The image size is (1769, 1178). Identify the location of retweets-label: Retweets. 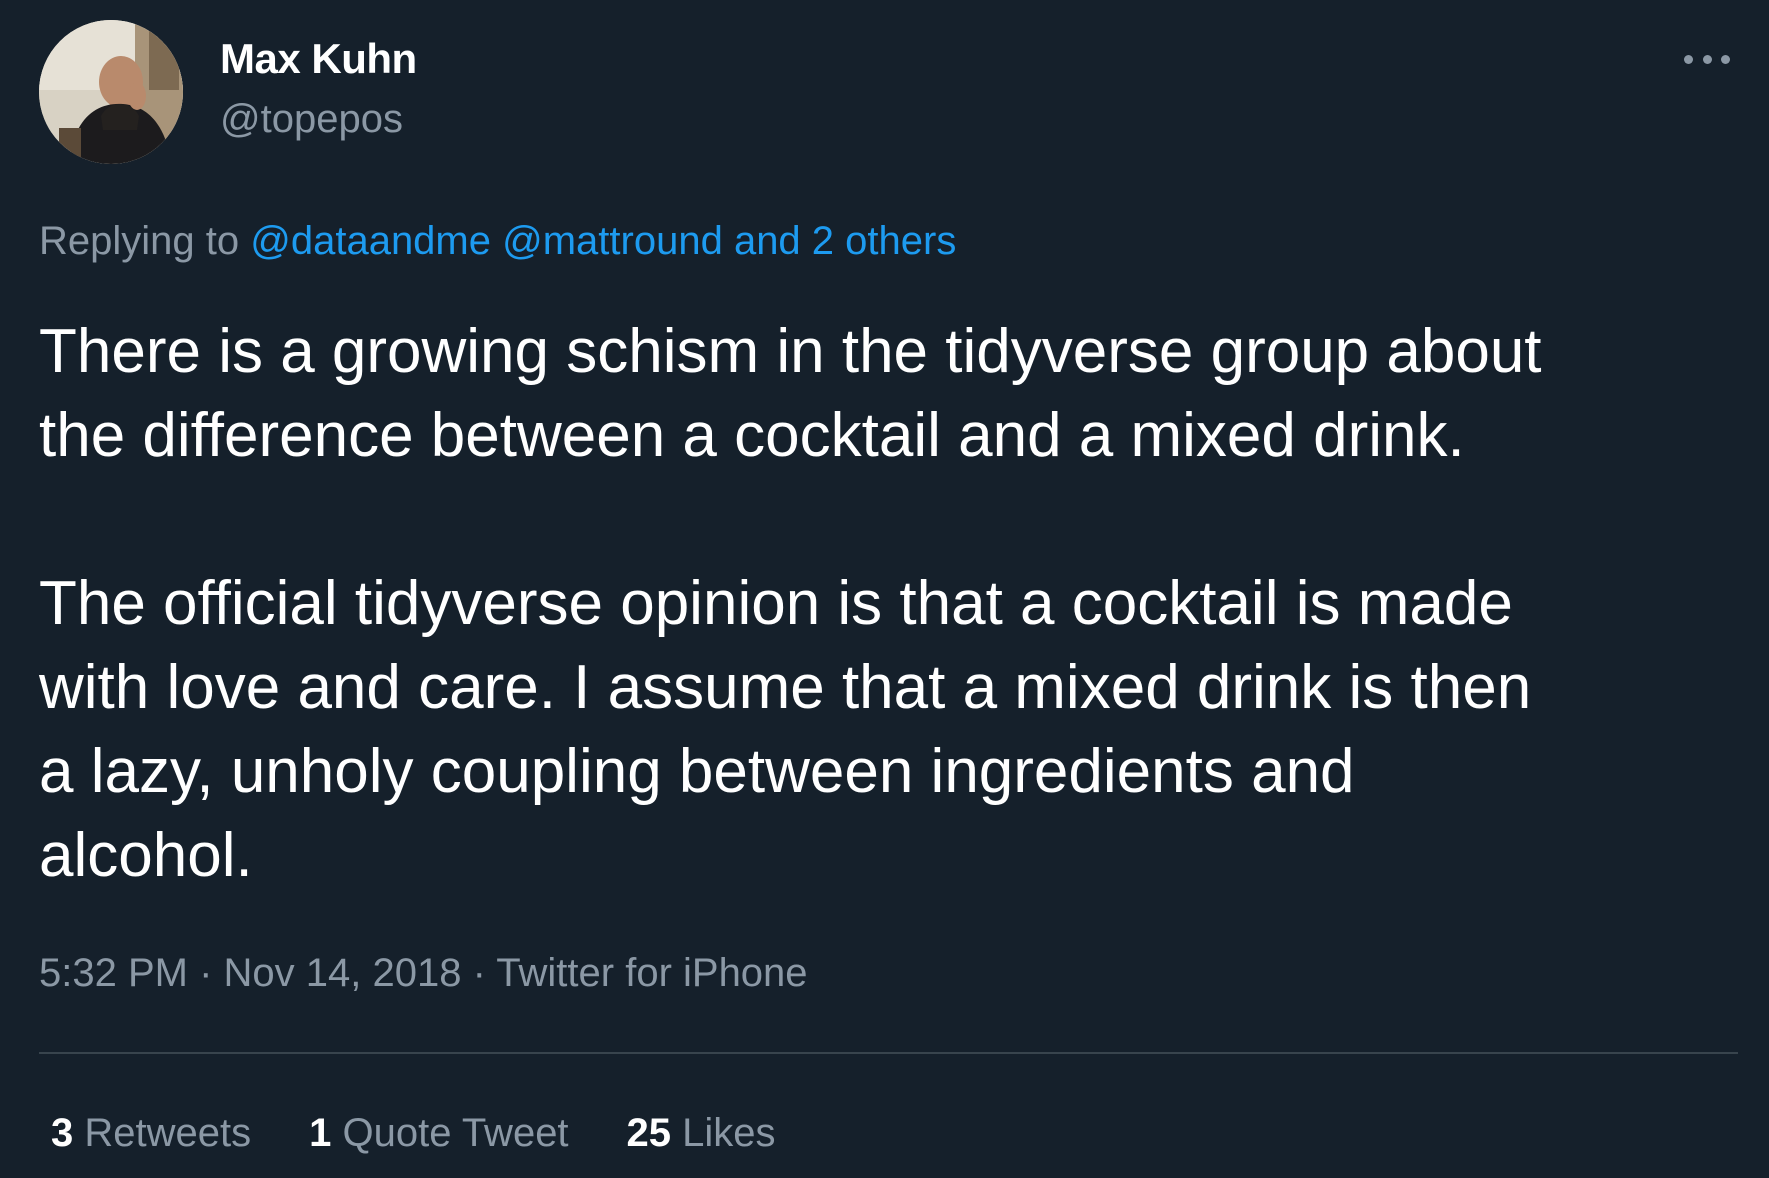
(162, 1133).